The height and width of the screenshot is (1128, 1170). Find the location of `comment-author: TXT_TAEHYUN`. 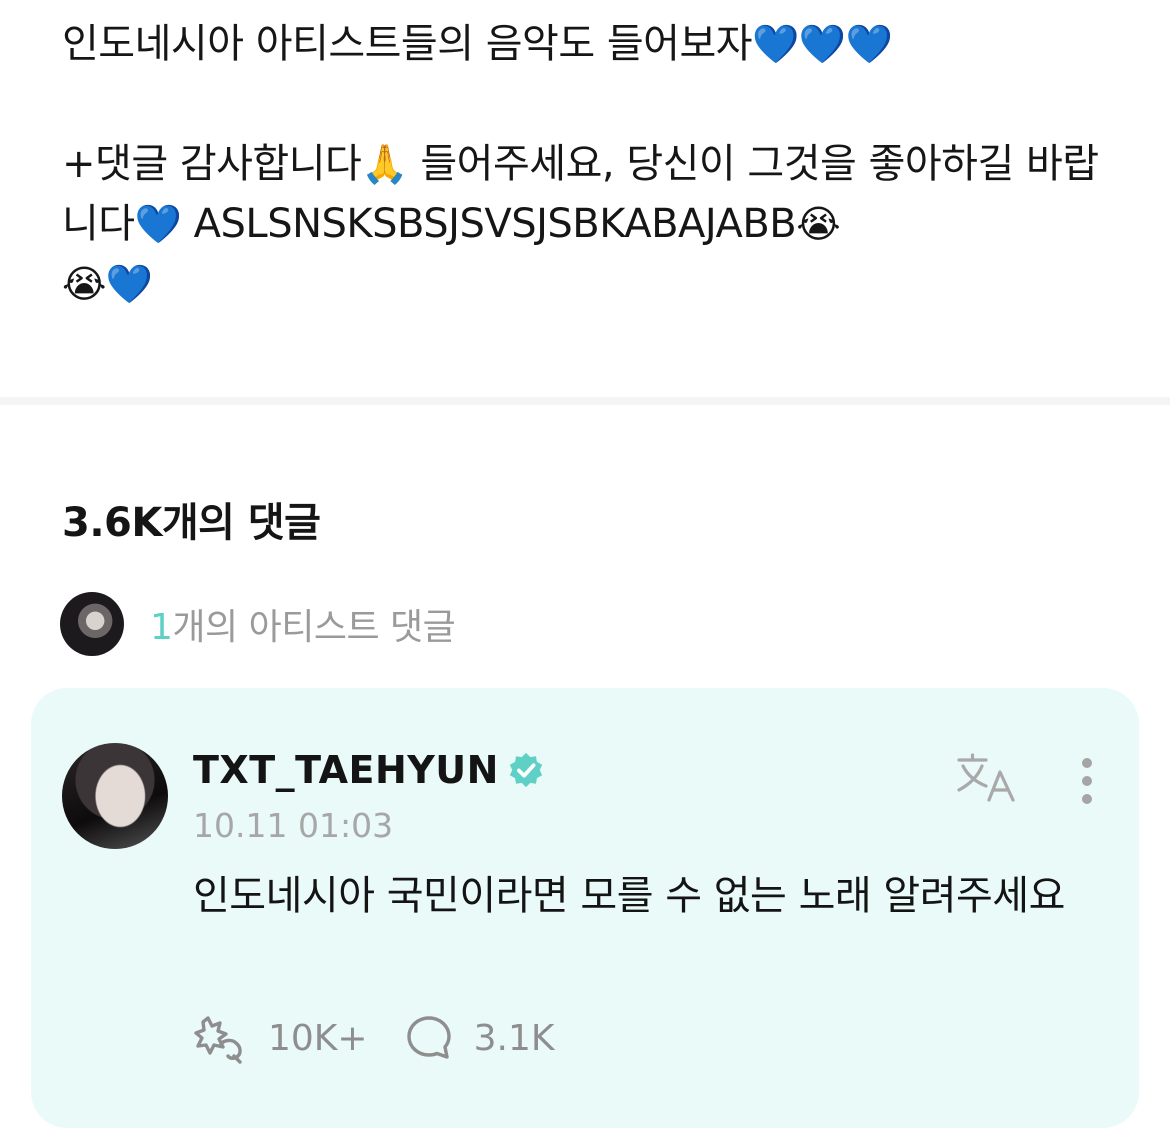

comment-author: TXT_TAEHYUN is located at coordinates (369, 770).